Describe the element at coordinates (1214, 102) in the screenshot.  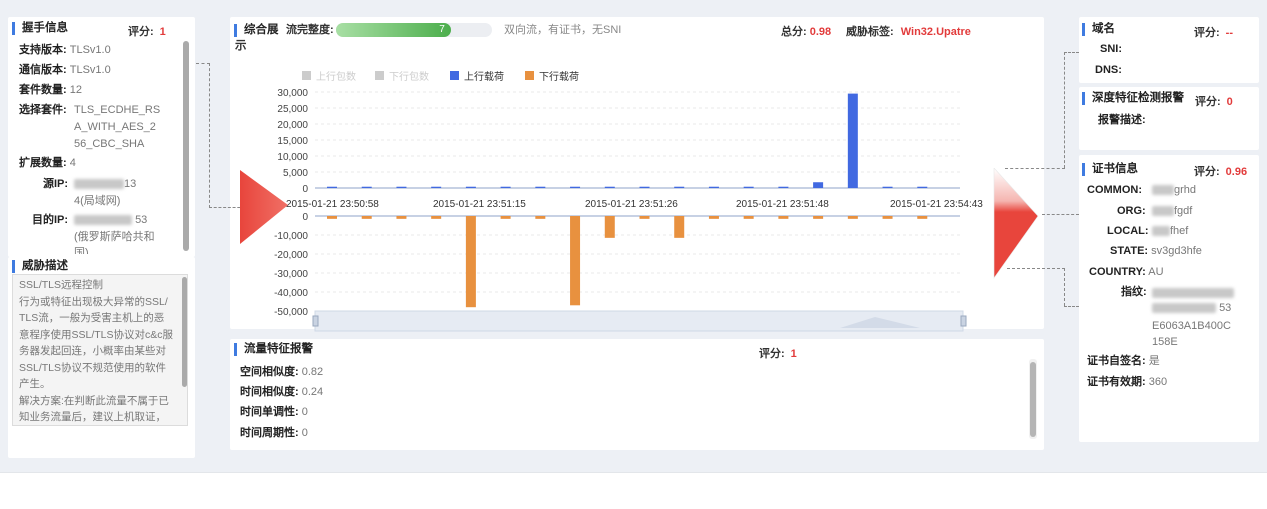
I see `deep-alarm-score: 评分: 0` at that location.